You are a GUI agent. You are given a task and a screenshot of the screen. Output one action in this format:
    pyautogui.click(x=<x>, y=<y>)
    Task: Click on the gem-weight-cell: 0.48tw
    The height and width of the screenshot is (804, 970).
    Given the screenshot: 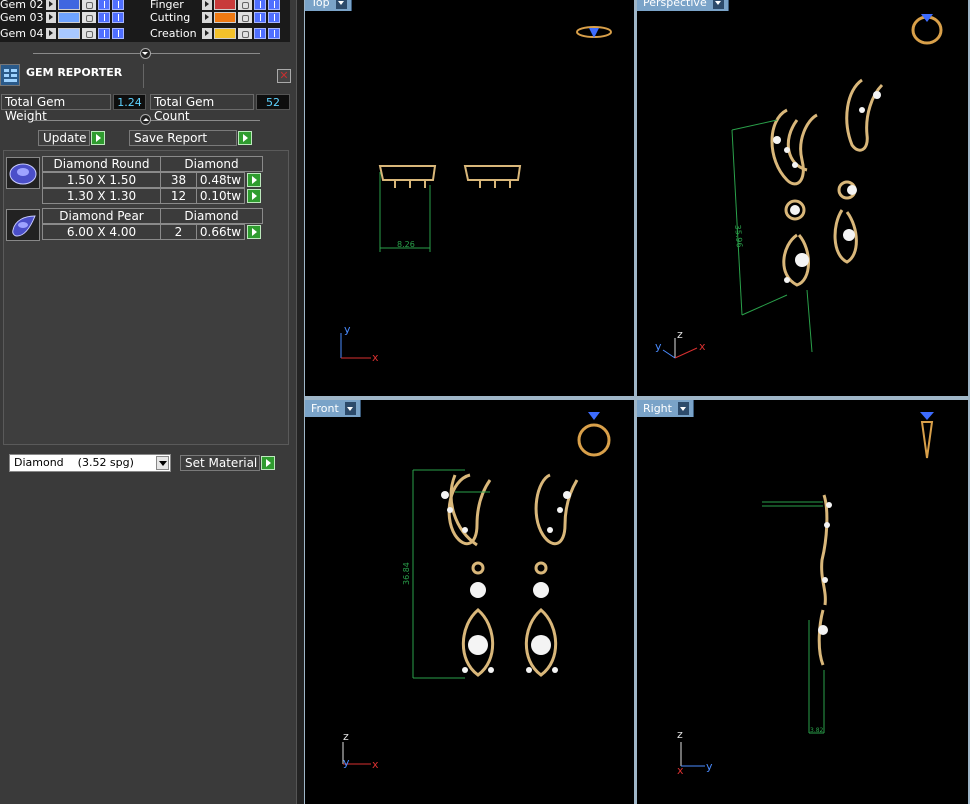 What is the action you would take?
    pyautogui.click(x=220, y=180)
    